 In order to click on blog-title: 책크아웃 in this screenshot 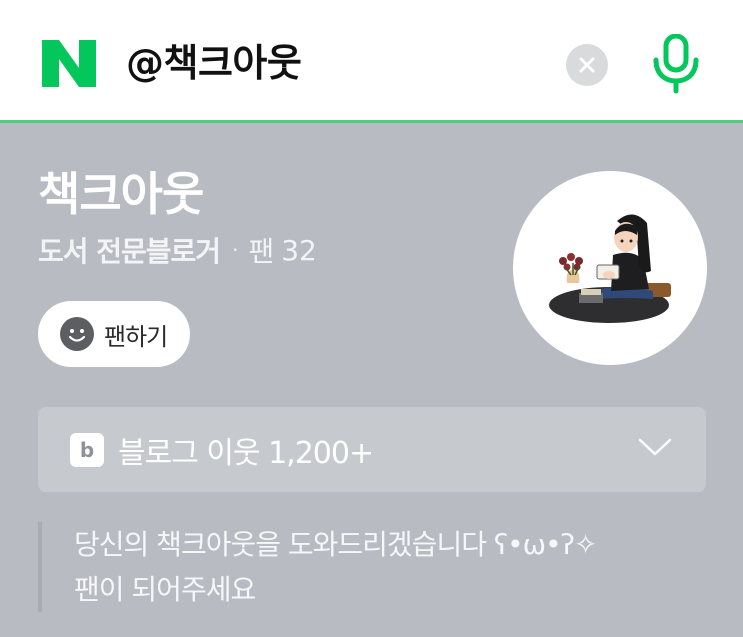, I will do `click(121, 194)`.